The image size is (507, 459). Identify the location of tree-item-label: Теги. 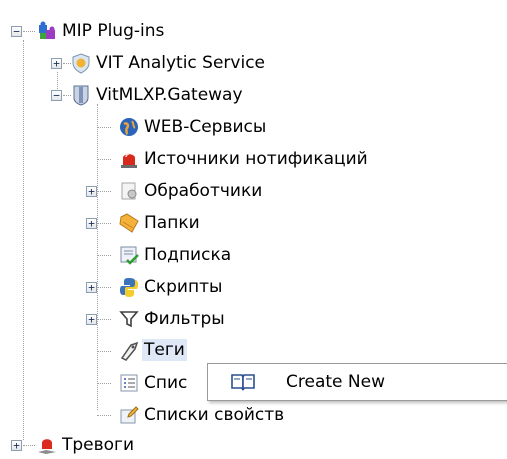
(164, 350).